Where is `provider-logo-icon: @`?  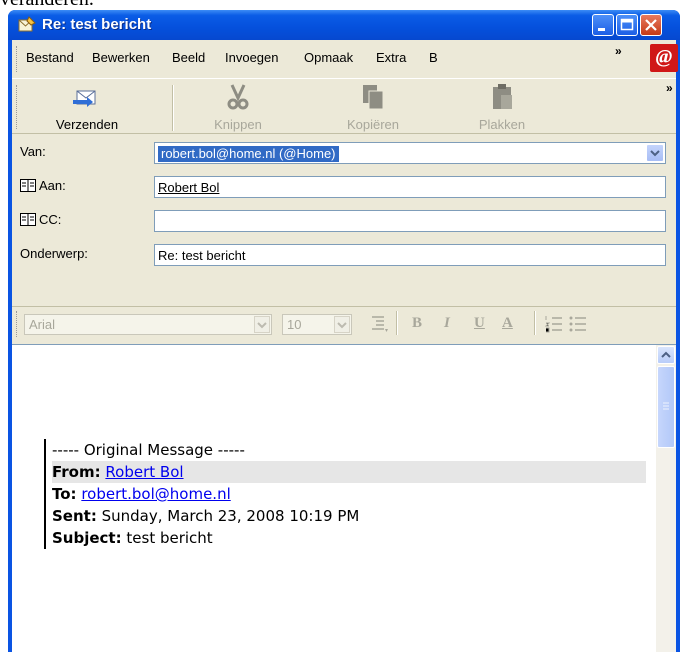 provider-logo-icon: @ is located at coordinates (664, 58).